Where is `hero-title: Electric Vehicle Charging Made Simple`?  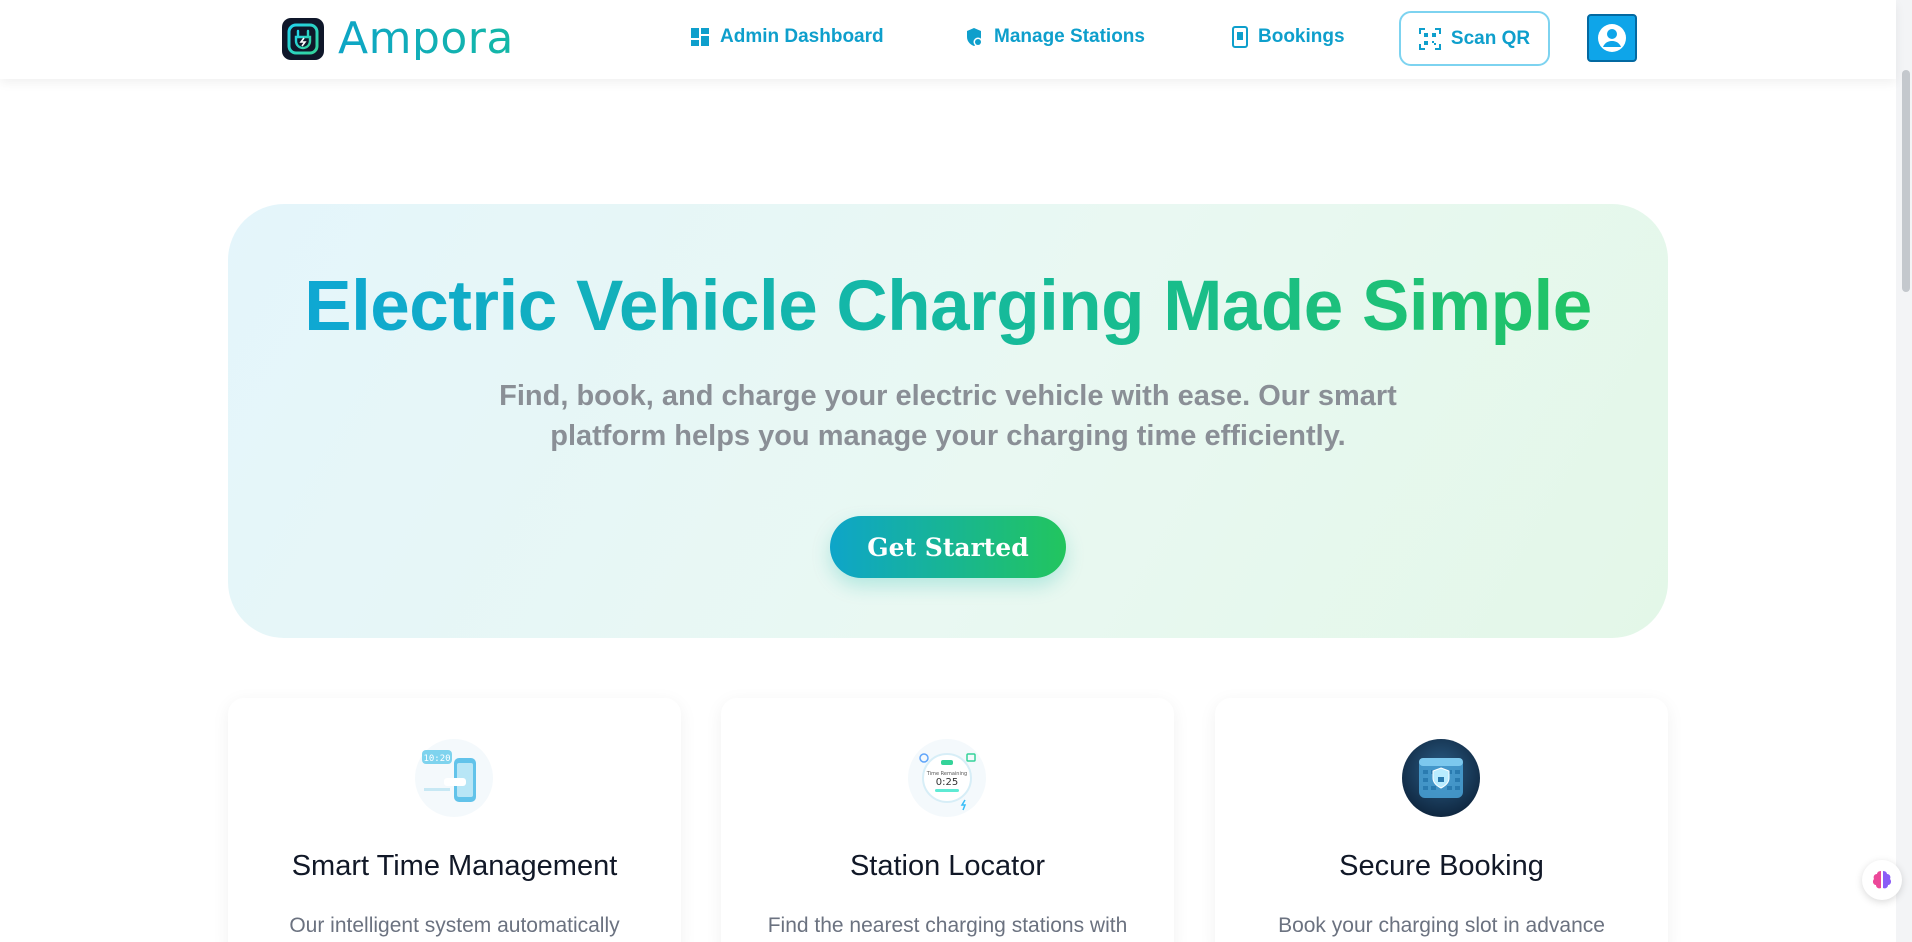
hero-title: Electric Vehicle Charging Made Simple is located at coordinates (948, 306).